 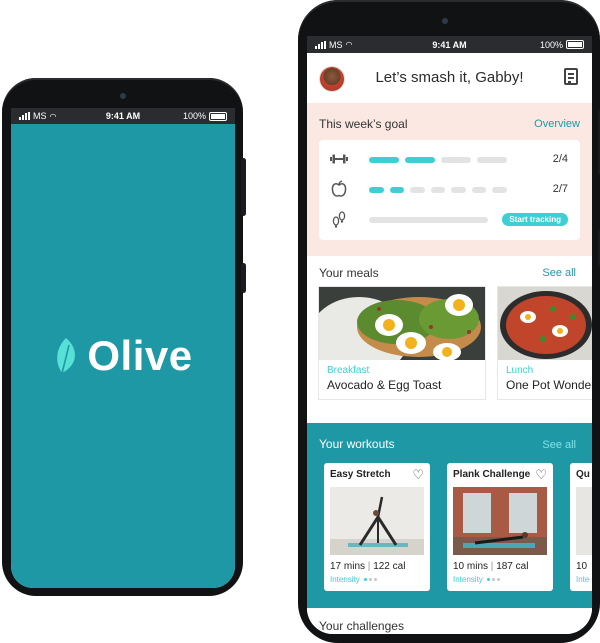 What do you see at coordinates (559, 445) in the screenshot?
I see `workouts-see-all-link: See all` at bounding box center [559, 445].